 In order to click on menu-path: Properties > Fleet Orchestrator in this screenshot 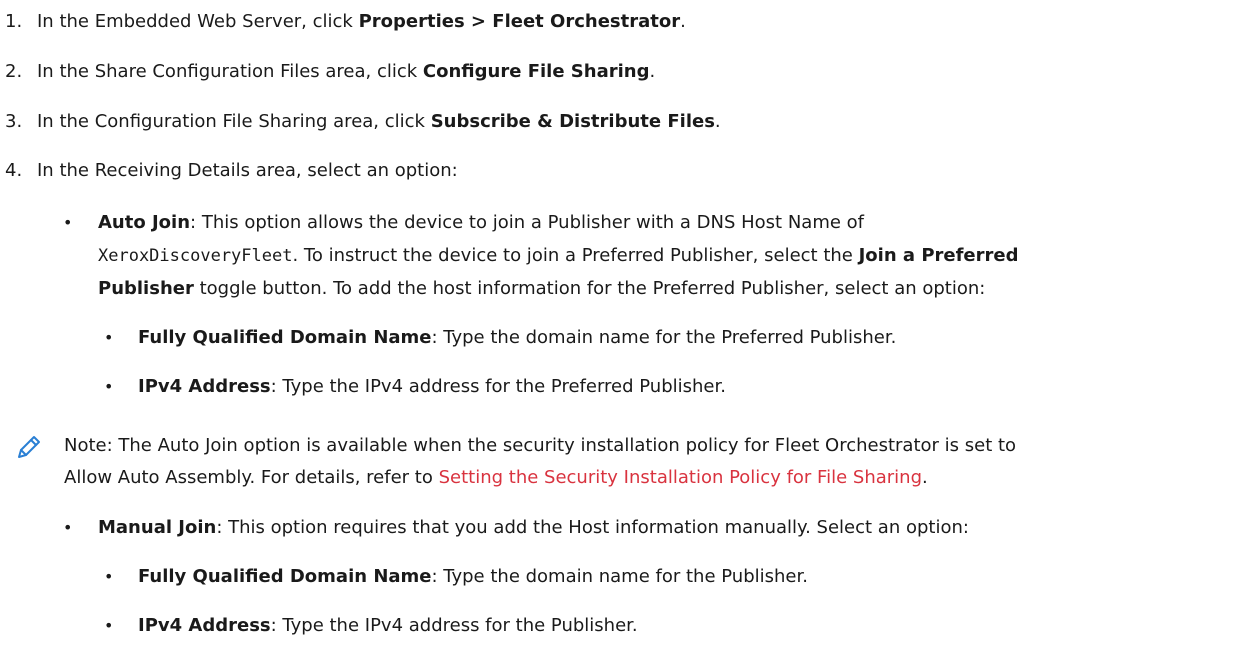, I will do `click(519, 21)`.